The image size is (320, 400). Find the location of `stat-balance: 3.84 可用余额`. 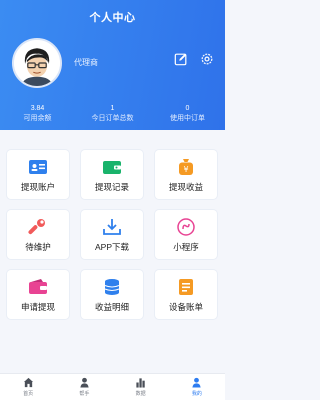

stat-balance: 3.84 可用余额 is located at coordinates (37, 113).